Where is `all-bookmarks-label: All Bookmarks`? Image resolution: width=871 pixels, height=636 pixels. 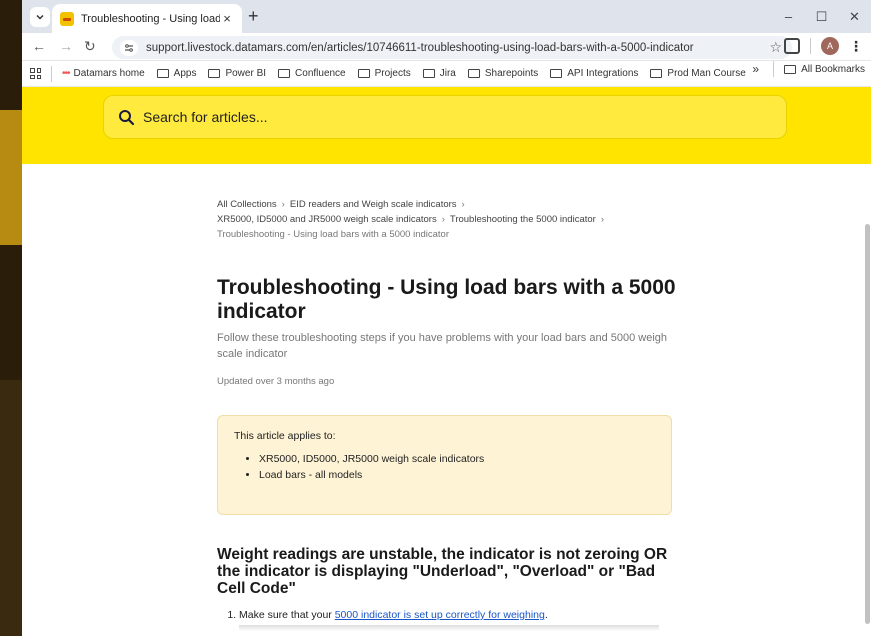 all-bookmarks-label: All Bookmarks is located at coordinates (833, 69).